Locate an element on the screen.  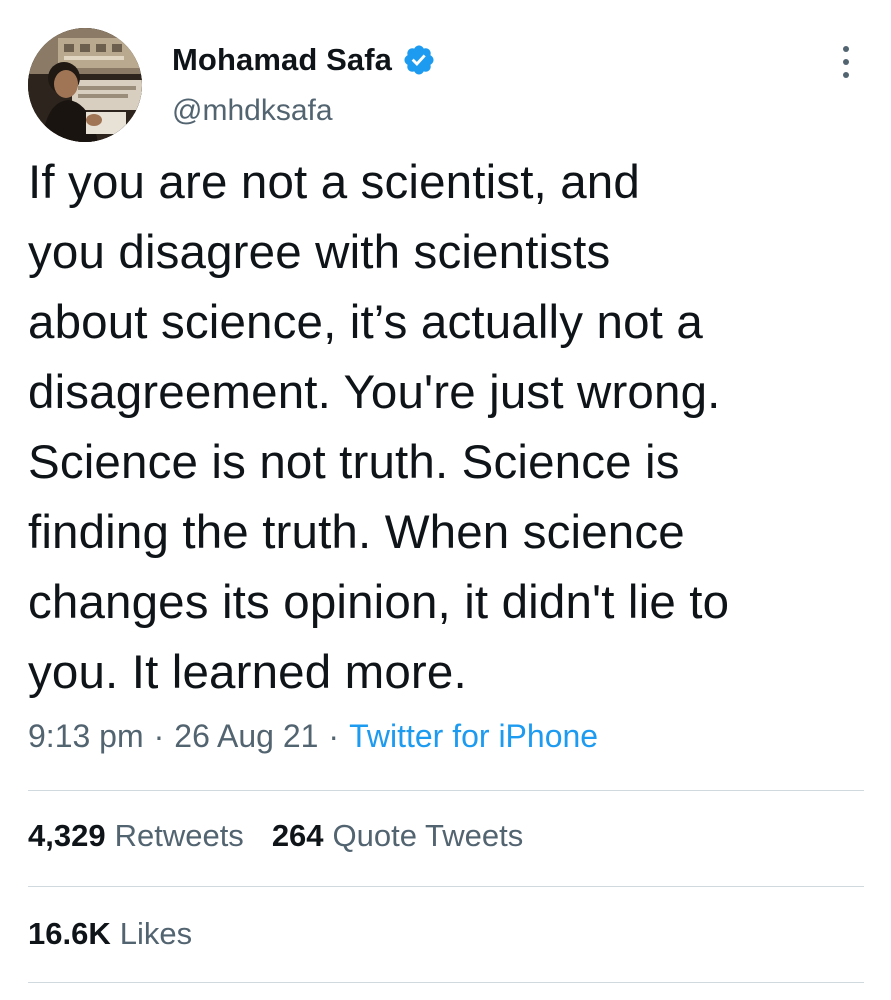
tweet-source-link: Twitter for iPhone is located at coordinates (473, 736).